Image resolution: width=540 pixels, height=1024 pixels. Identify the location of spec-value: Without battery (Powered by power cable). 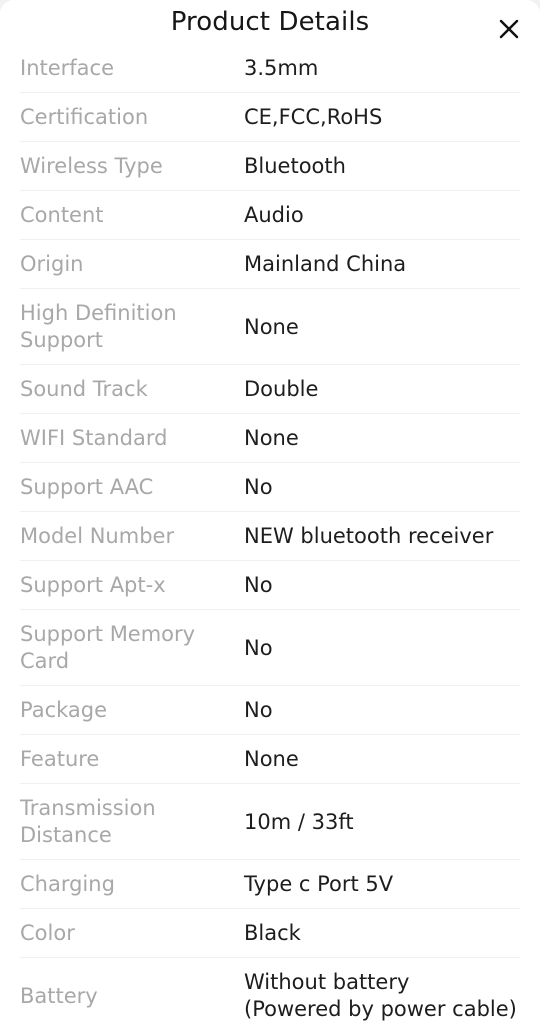
(380, 995).